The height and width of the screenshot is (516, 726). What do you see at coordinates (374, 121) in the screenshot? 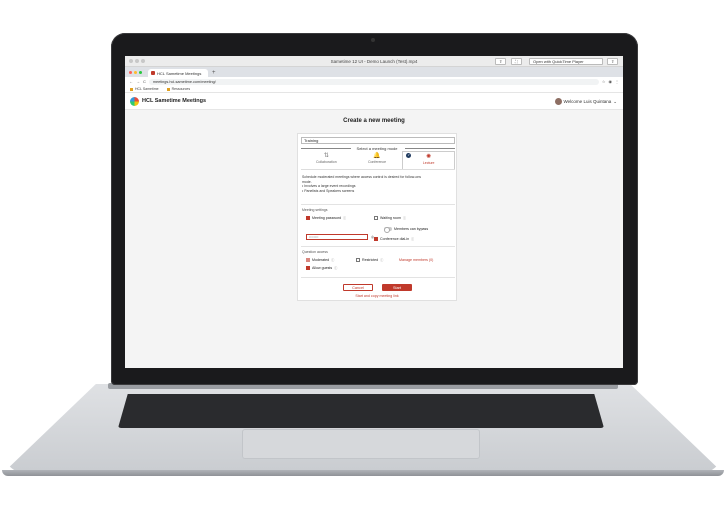
I see `page-title: Create a new meeting` at bounding box center [374, 121].